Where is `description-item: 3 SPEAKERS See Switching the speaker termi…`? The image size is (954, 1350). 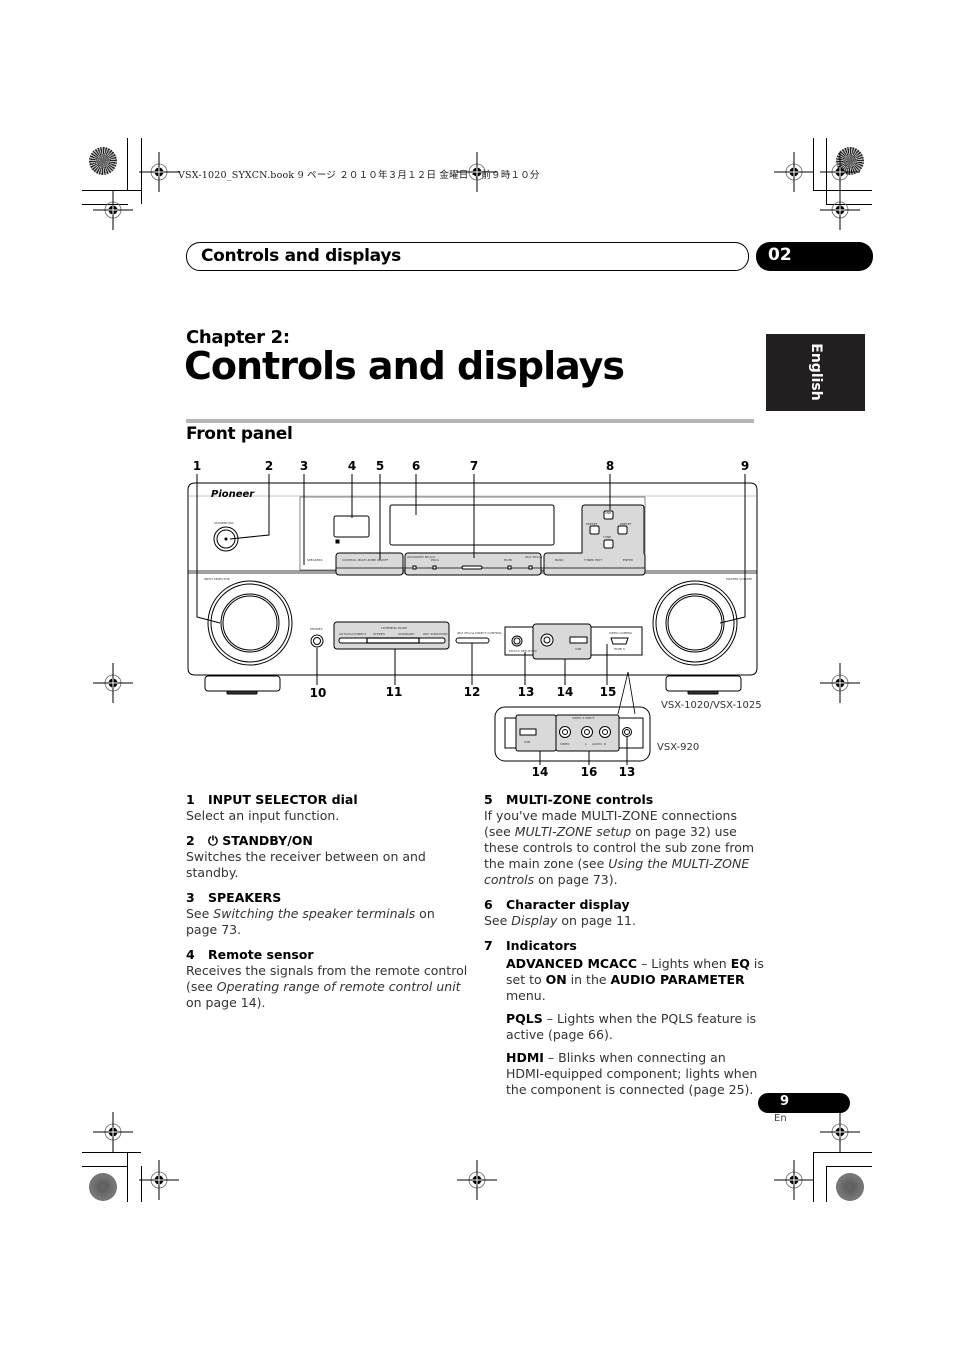 description-item: 3 SPEAKERS See Switching the speaker termi… is located at coordinates (327, 914).